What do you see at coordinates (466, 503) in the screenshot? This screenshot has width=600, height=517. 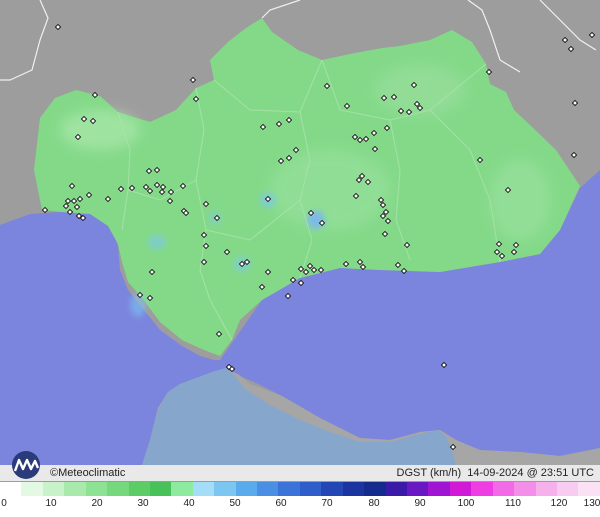 I see `scale-tick-label: 100` at bounding box center [466, 503].